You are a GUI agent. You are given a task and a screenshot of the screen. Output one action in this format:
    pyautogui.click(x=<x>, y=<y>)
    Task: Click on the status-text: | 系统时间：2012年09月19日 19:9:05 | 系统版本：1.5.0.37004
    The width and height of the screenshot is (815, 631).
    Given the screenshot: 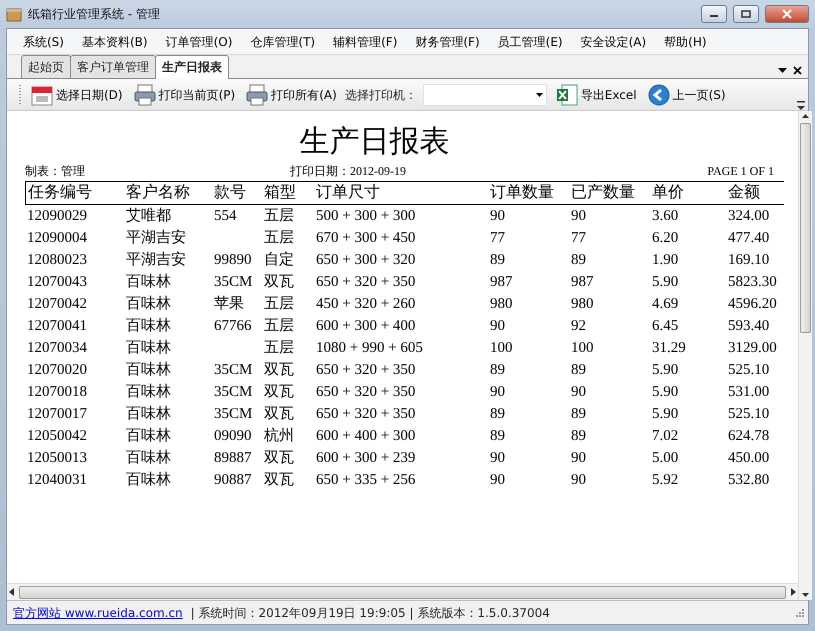 What is the action you would take?
    pyautogui.click(x=370, y=613)
    